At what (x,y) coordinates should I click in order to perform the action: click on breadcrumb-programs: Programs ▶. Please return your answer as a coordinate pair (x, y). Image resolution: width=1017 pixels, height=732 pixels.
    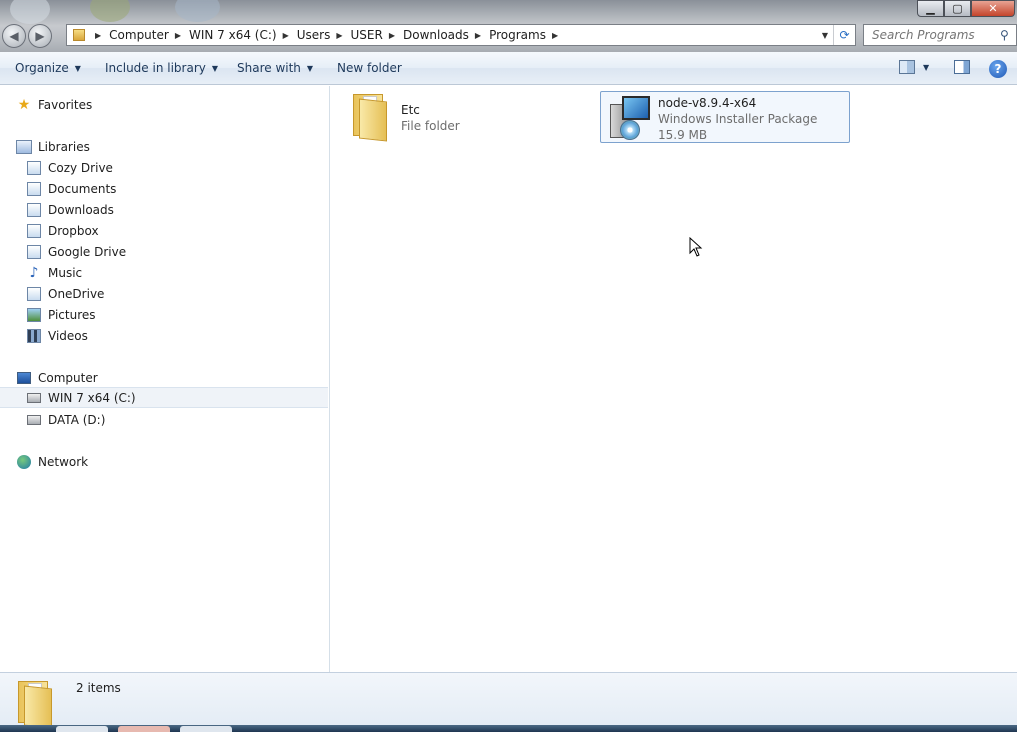
    Looking at the image, I should click on (527, 35).